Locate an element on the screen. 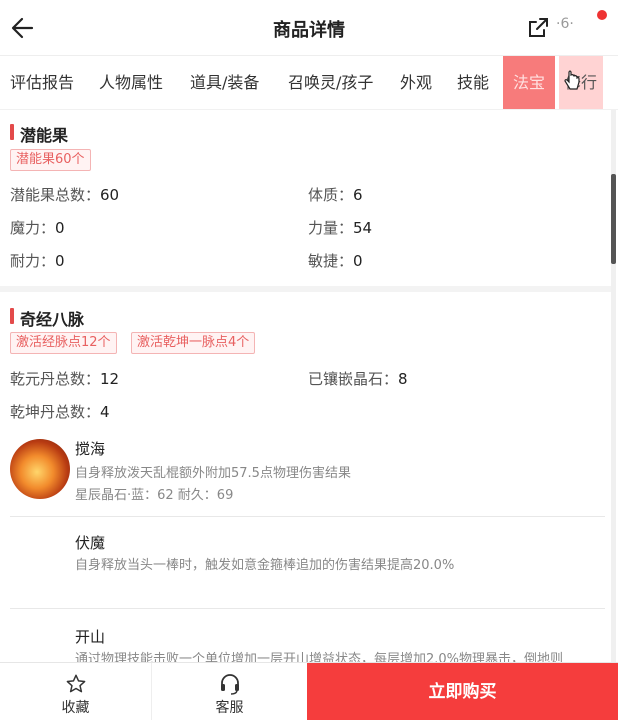 The width and height of the screenshot is (618, 720). service-label: 客服 is located at coordinates (229, 708).